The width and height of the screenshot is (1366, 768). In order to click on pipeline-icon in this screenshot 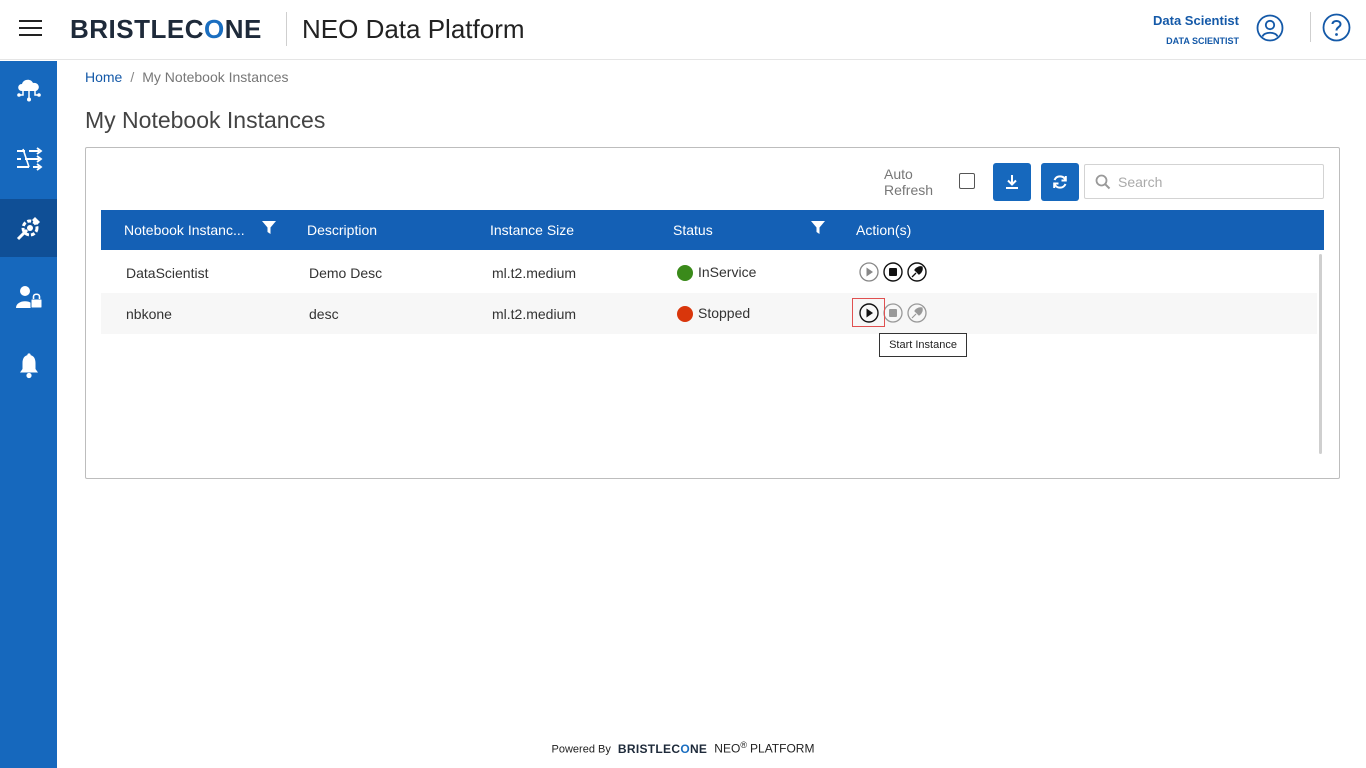, I will do `click(29, 159)`.